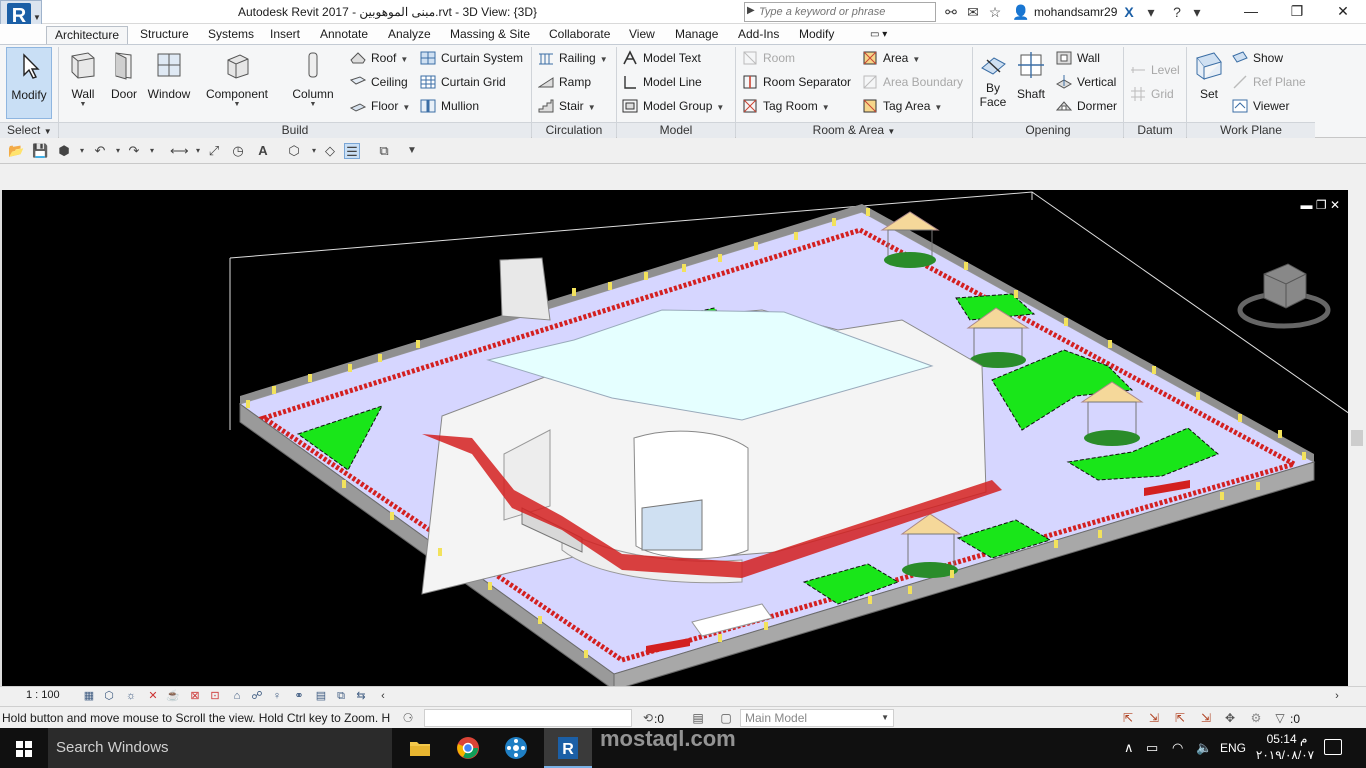 The image size is (1366, 768). I want to click on select-dropdown: Select ▼, so click(29, 130).